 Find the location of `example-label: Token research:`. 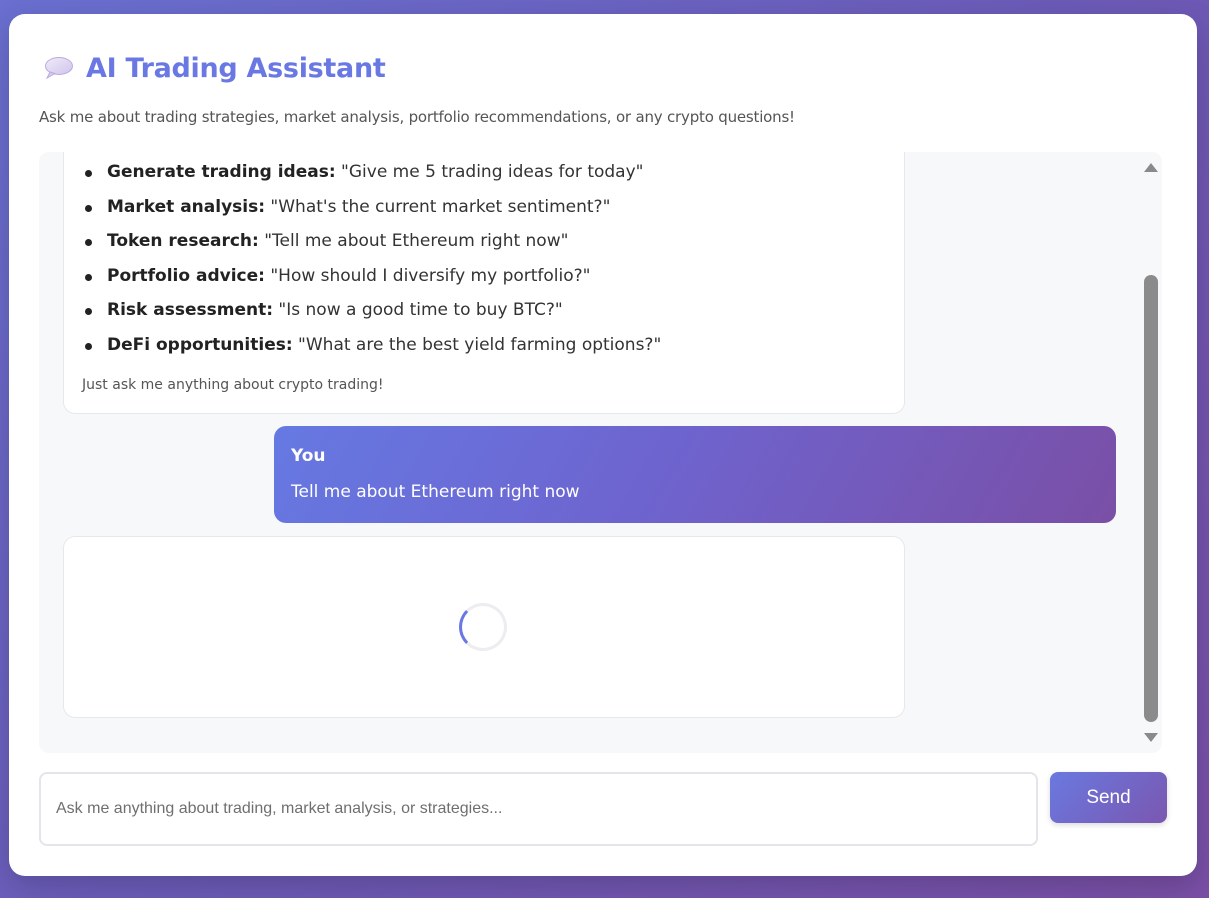

example-label: Token research: is located at coordinates (183, 241).